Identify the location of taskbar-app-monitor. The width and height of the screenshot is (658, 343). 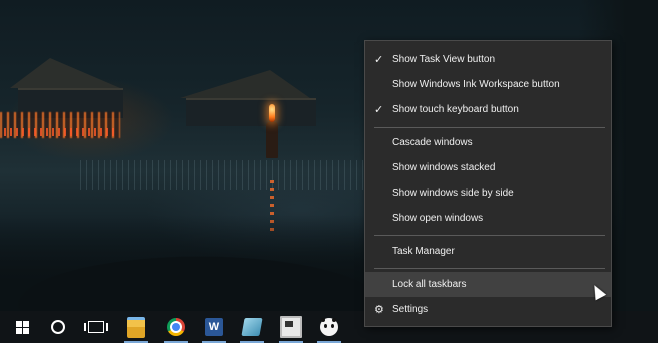
(291, 327).